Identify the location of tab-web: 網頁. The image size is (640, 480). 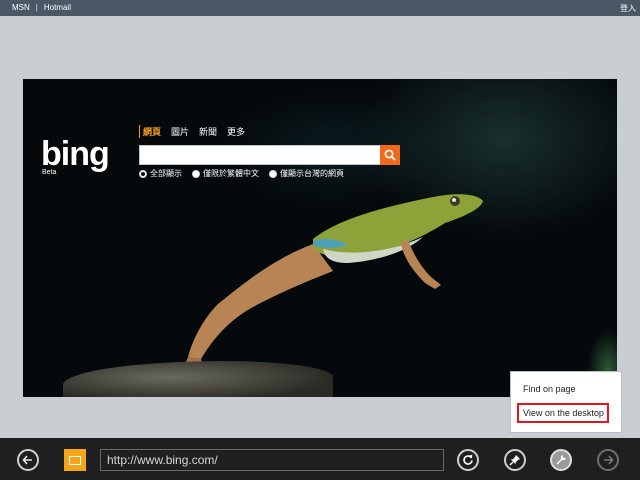
(150, 131).